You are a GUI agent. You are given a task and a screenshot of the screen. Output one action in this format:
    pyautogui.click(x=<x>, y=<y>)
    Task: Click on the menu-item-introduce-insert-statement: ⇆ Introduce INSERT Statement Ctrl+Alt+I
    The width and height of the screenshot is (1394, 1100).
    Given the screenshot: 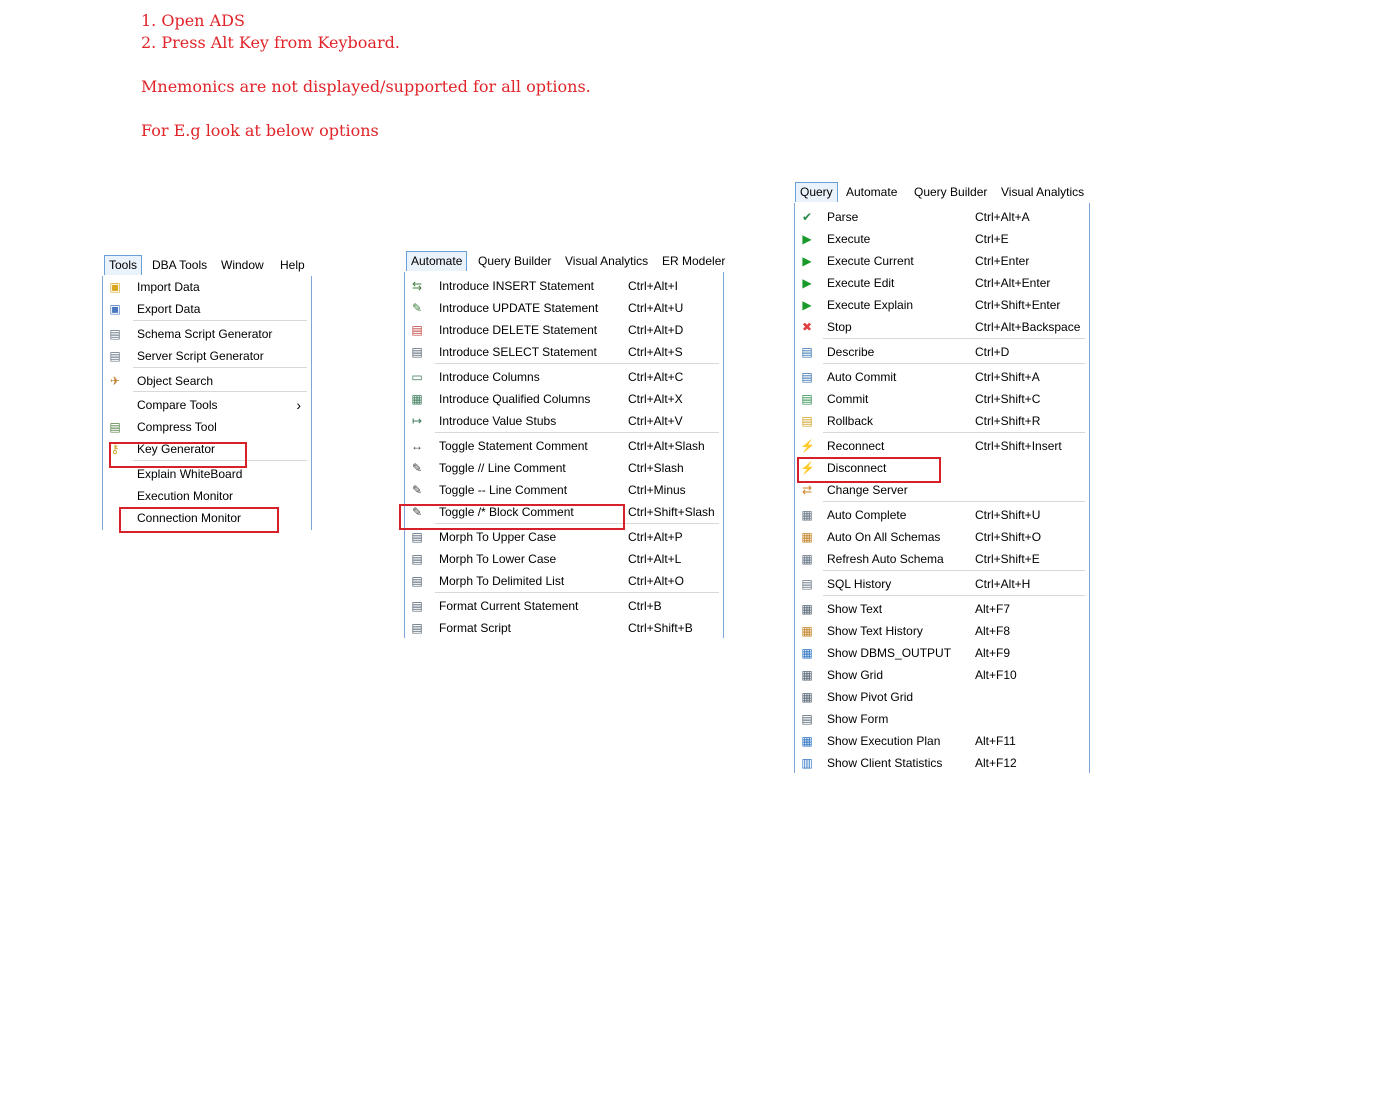 What is the action you would take?
    pyautogui.click(x=564, y=286)
    